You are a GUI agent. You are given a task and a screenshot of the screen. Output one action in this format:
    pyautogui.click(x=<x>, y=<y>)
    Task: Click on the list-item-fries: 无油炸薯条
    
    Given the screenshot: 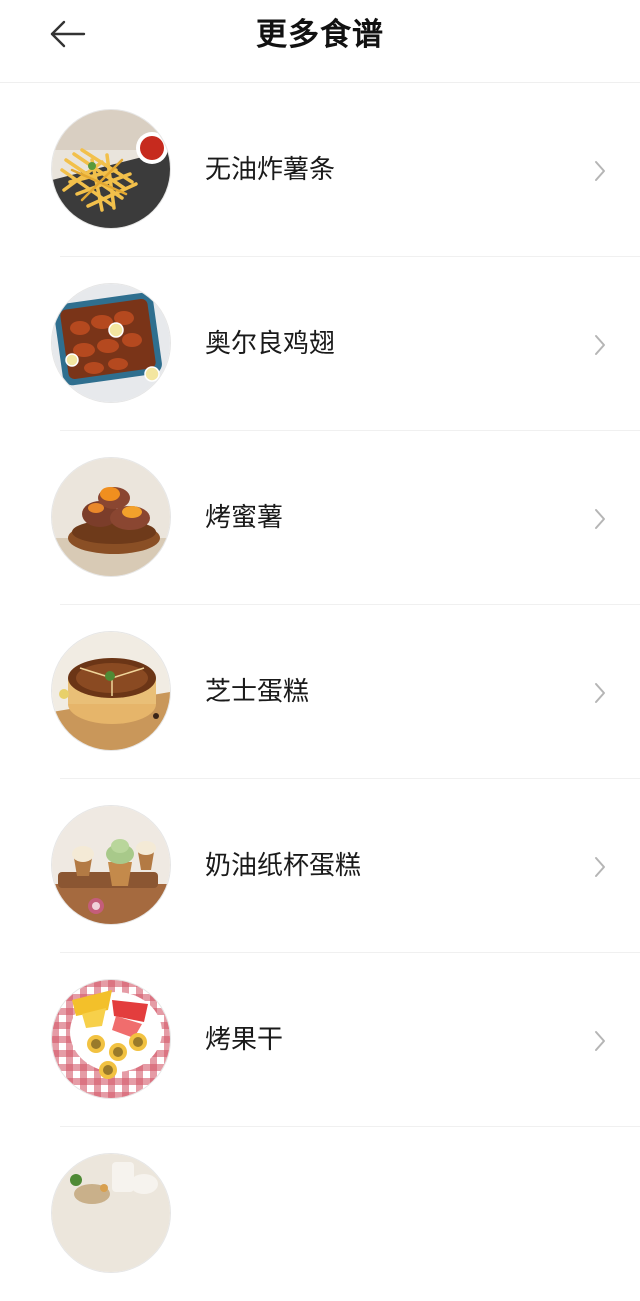 What is the action you would take?
    pyautogui.click(x=320, y=170)
    